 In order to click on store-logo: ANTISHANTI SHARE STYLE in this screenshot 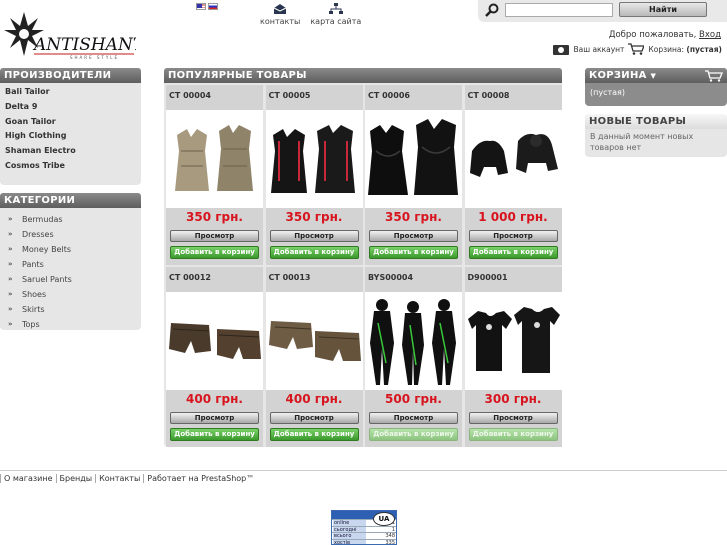, I will do `click(70, 36)`.